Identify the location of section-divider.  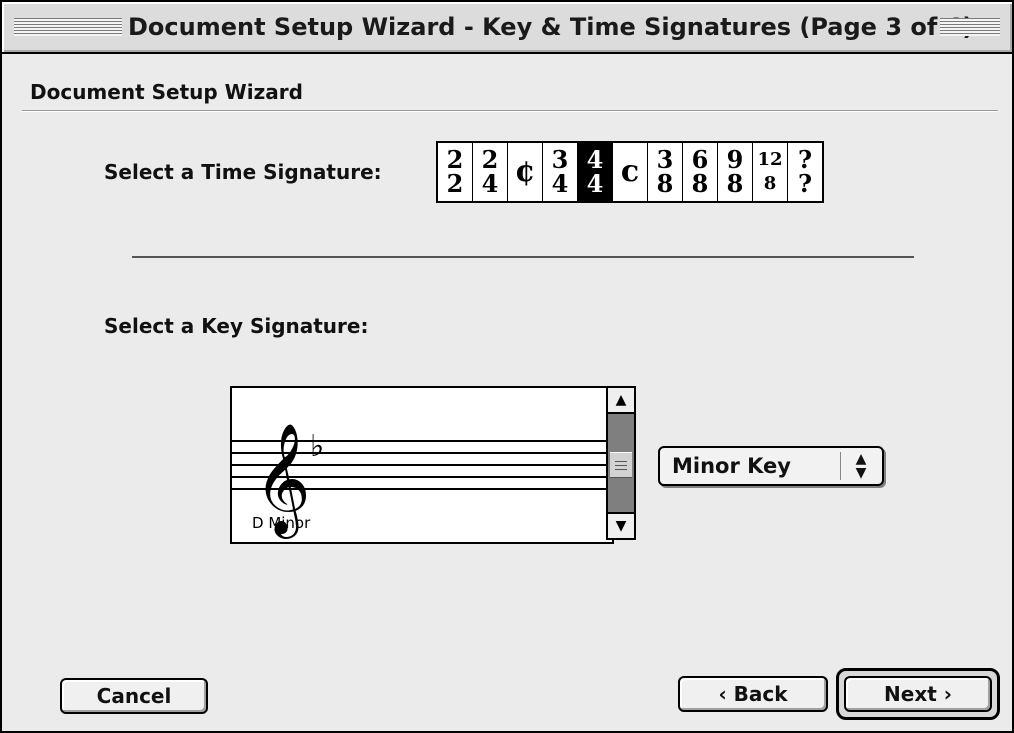
(523, 257).